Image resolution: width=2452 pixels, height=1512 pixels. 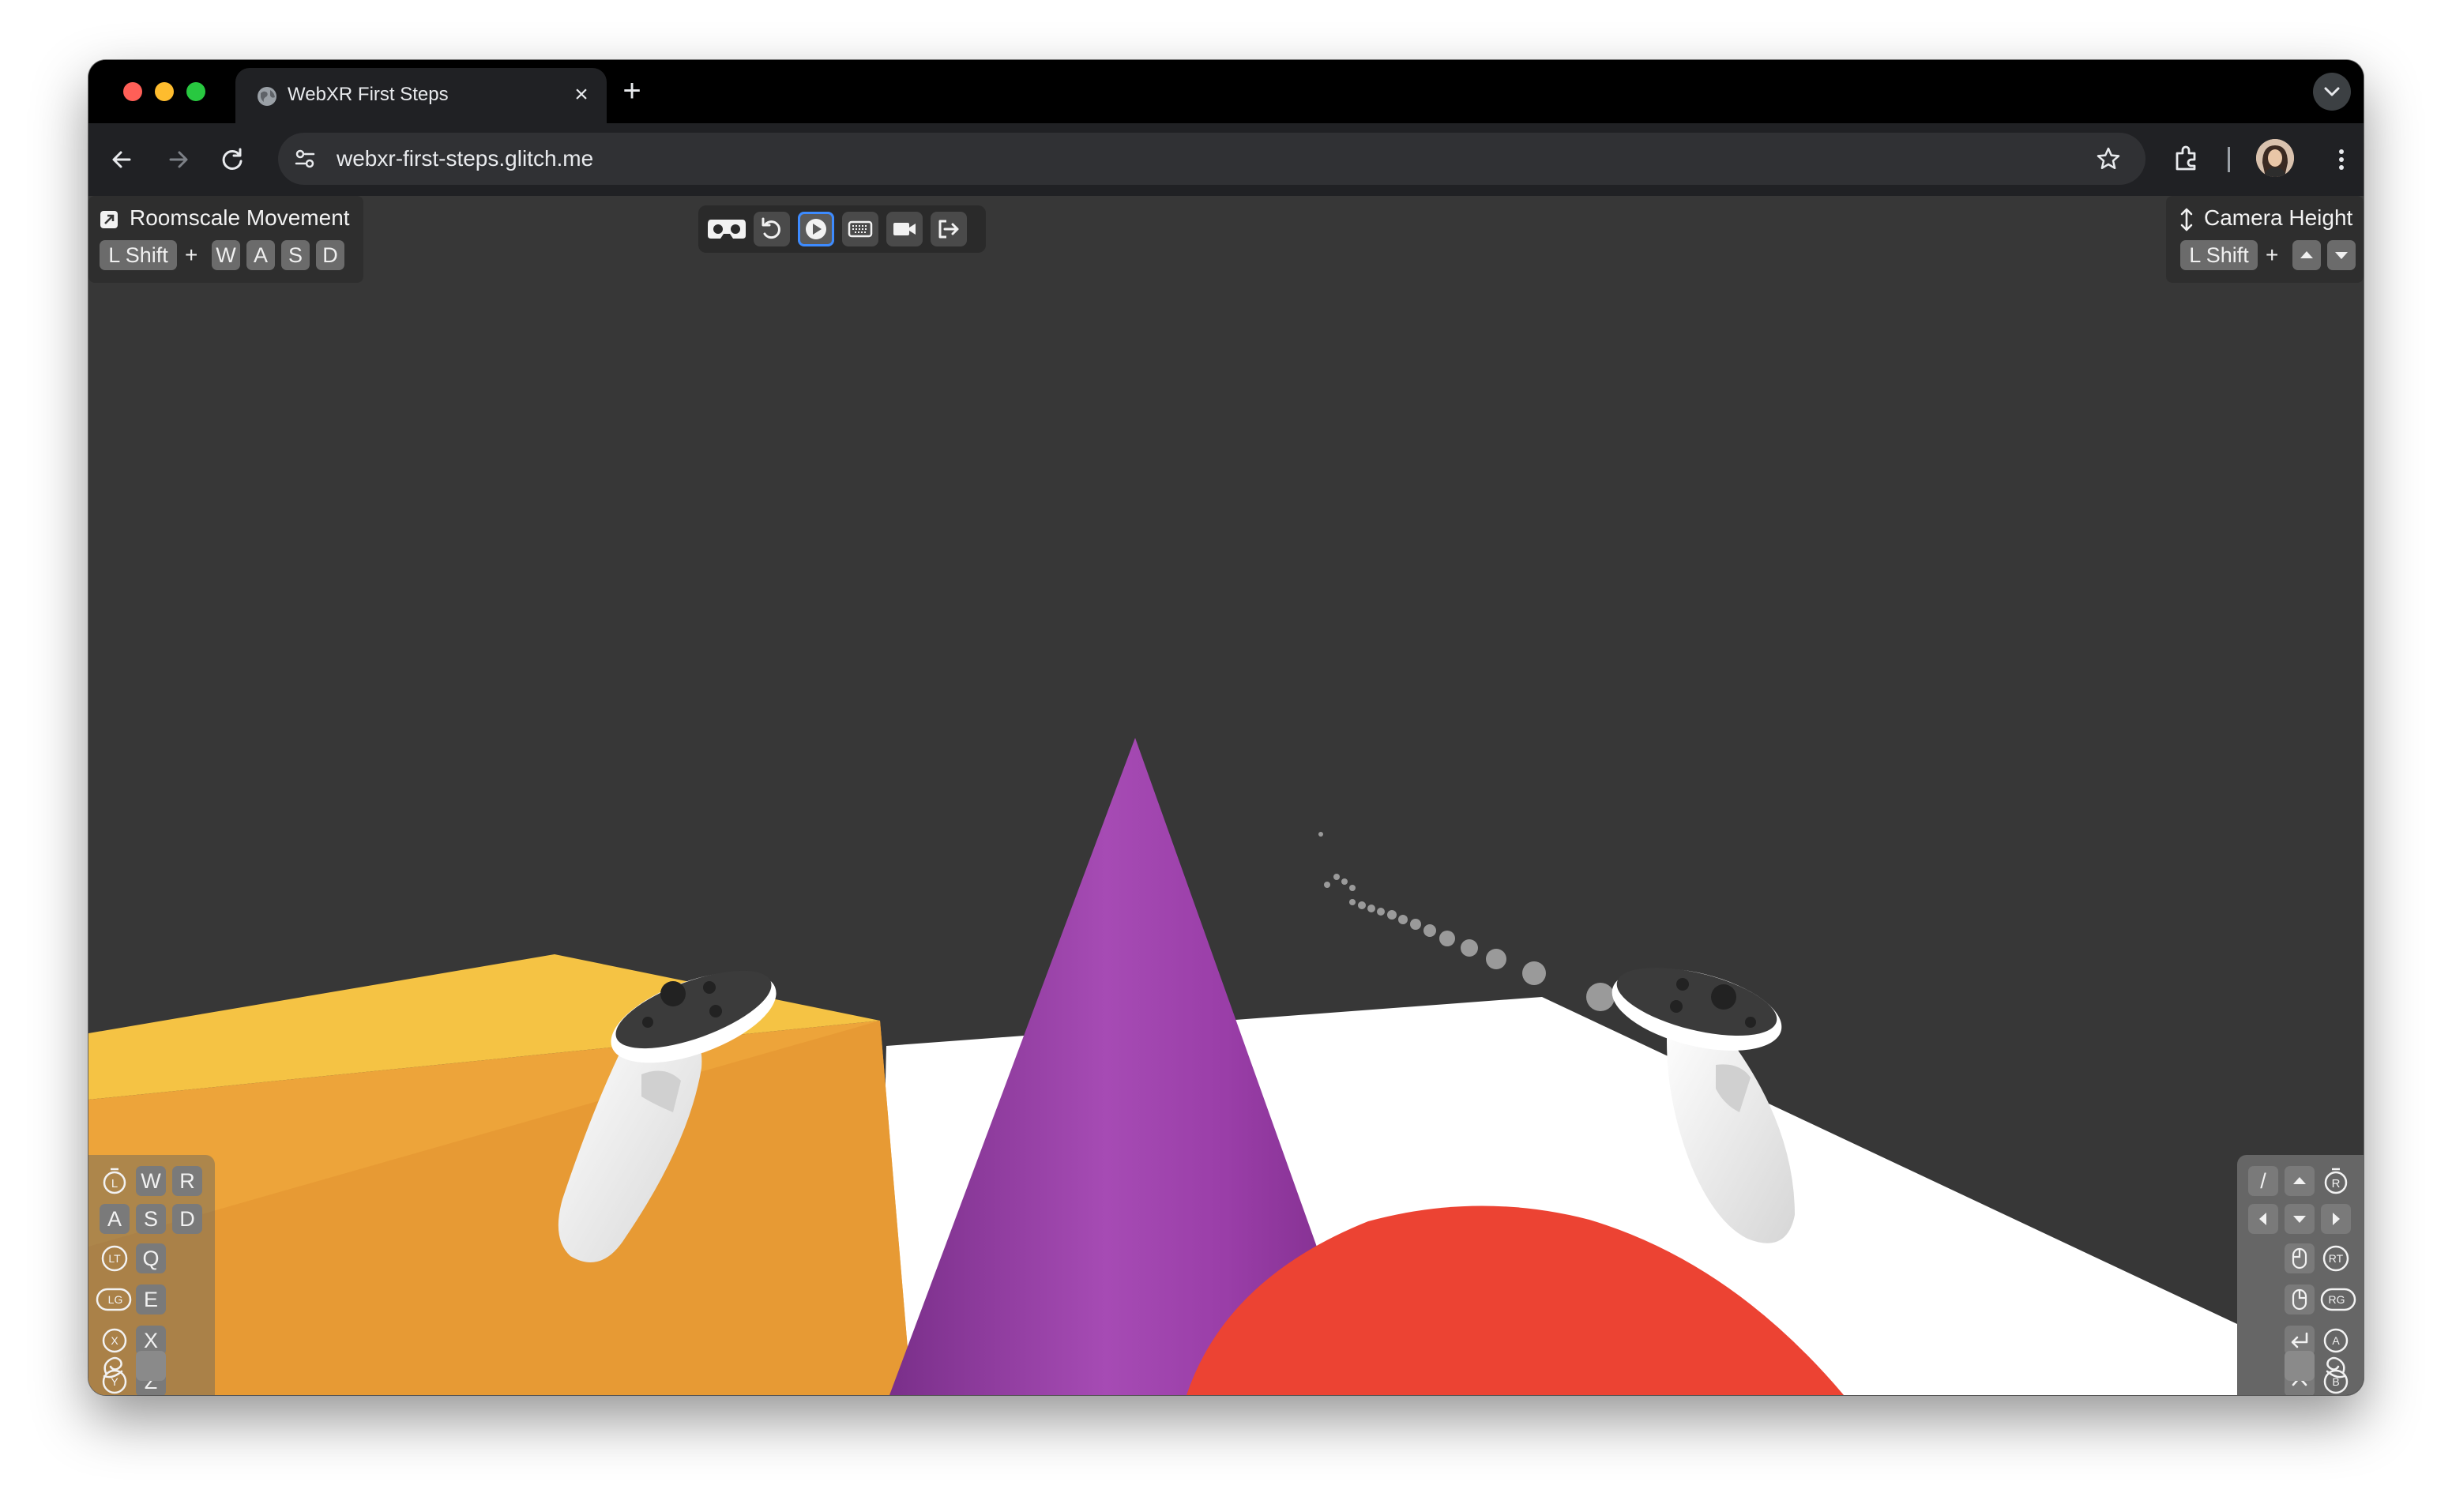 I want to click on icon-label: R, so click(x=2336, y=1183).